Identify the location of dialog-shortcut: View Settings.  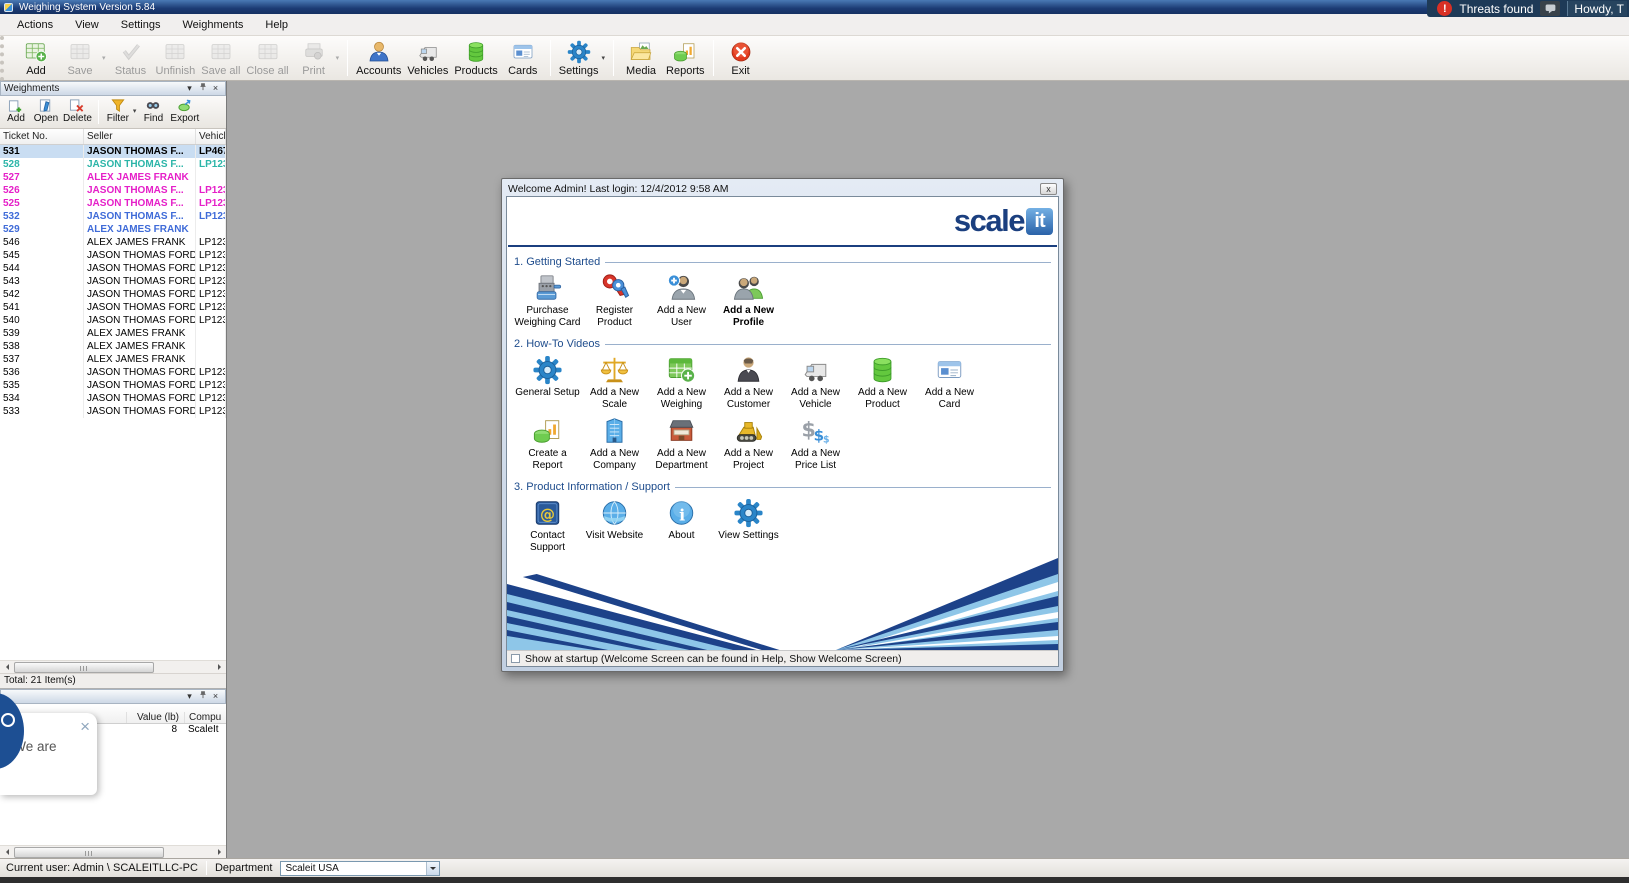
(748, 526).